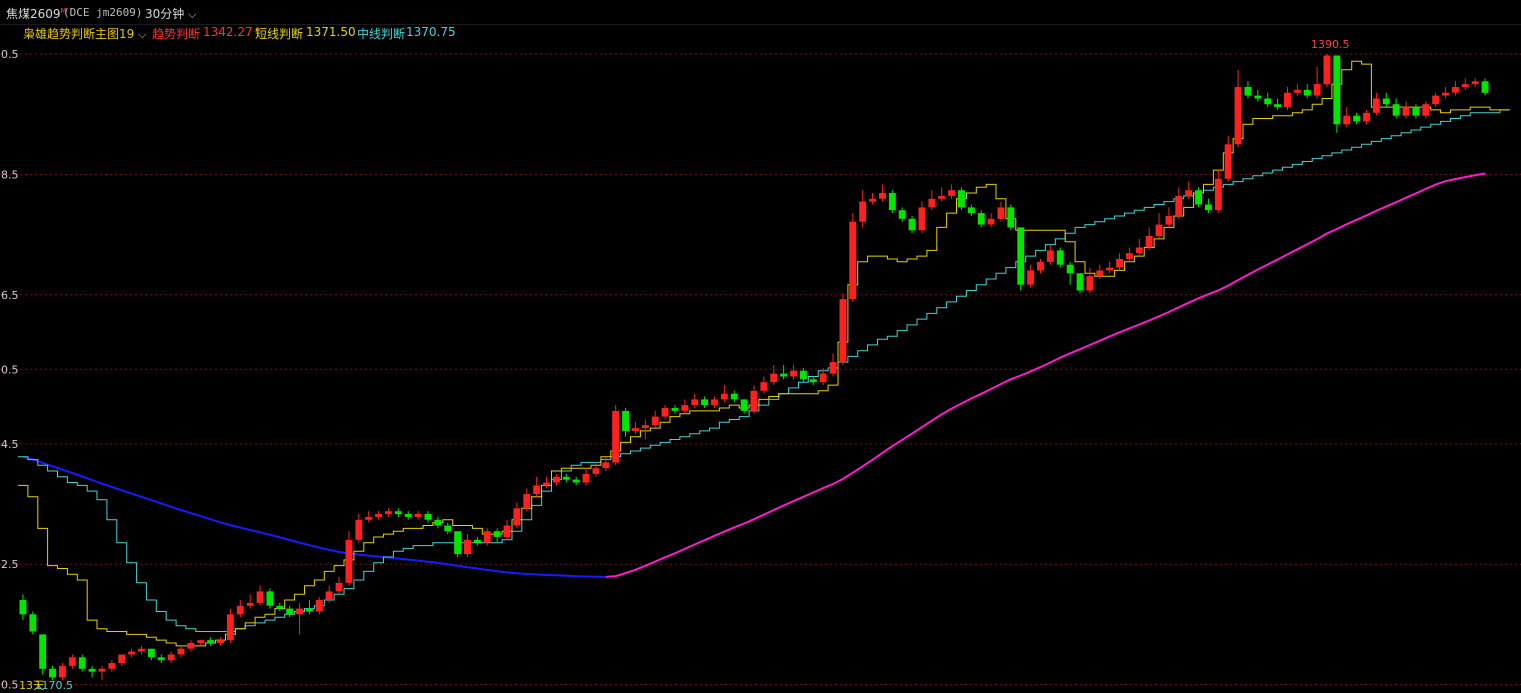 The image size is (1521, 693). I want to click on y-tick-label: 6.5, so click(10, 295).